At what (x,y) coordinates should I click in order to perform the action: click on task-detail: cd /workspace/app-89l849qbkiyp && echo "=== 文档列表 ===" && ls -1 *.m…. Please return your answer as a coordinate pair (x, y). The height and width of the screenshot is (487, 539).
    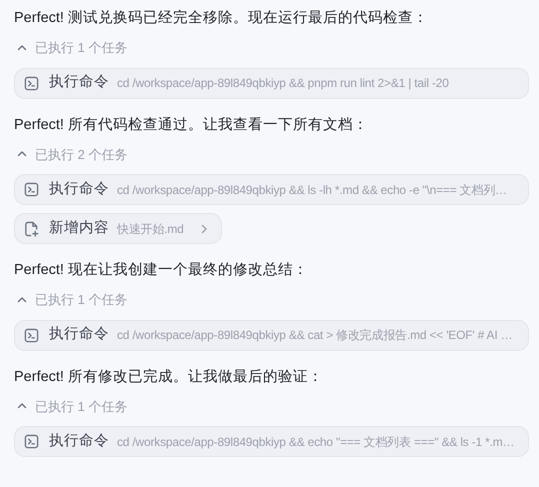
    Looking at the image, I should click on (315, 442).